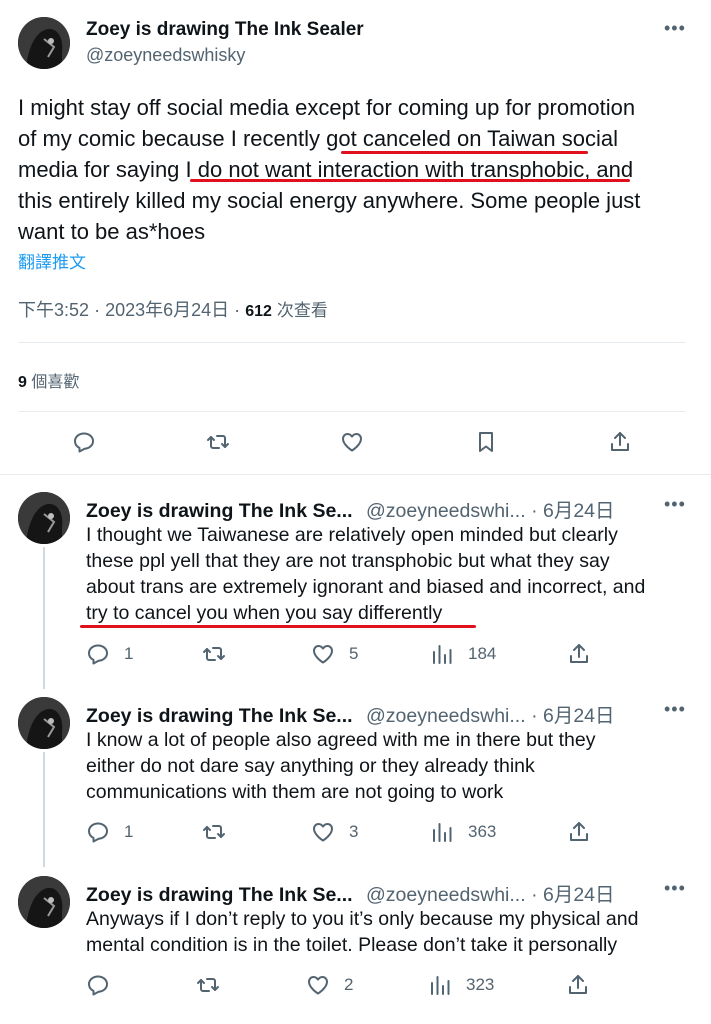 This screenshot has height=1024, width=711. What do you see at coordinates (225, 30) in the screenshot?
I see `display-name: Zoey is drawing The Ink Sealer` at bounding box center [225, 30].